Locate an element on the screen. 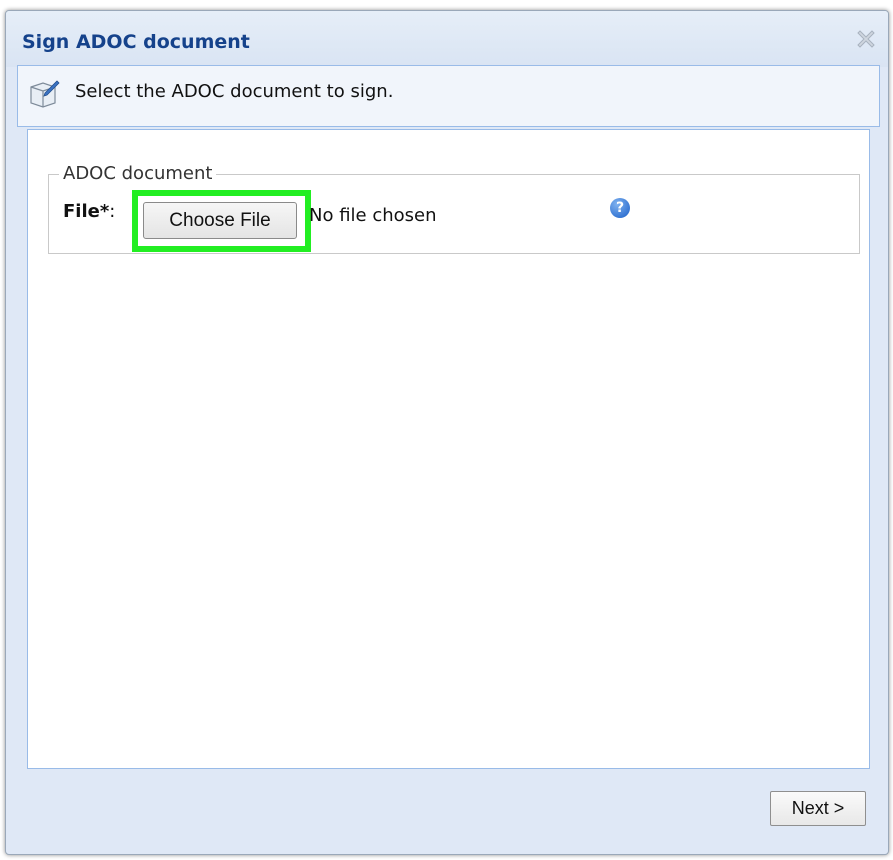 Image resolution: width=893 pixels, height=860 pixels. fieldset-legend: ADOC document is located at coordinates (138, 173).